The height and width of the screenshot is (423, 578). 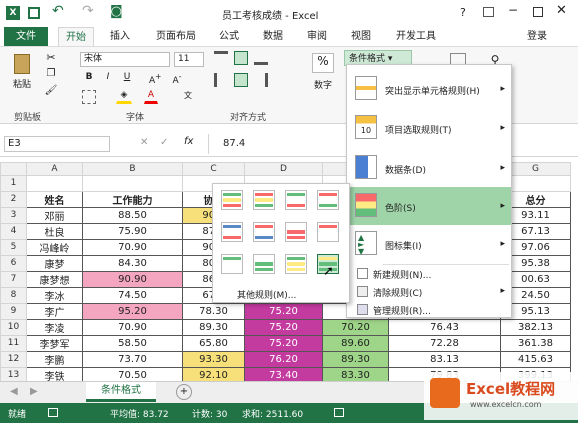 What do you see at coordinates (241, 58) in the screenshot?
I see `align-middle-icon` at bounding box center [241, 58].